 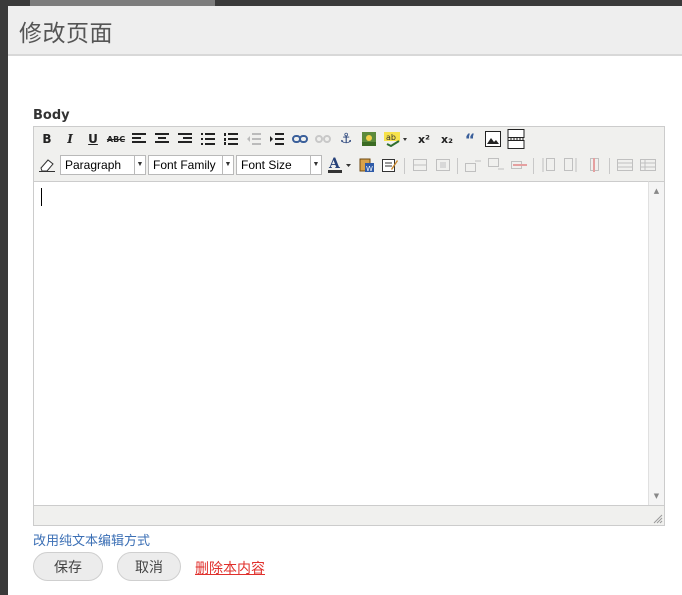 I want to click on outdent-icon, so click(x=254, y=139).